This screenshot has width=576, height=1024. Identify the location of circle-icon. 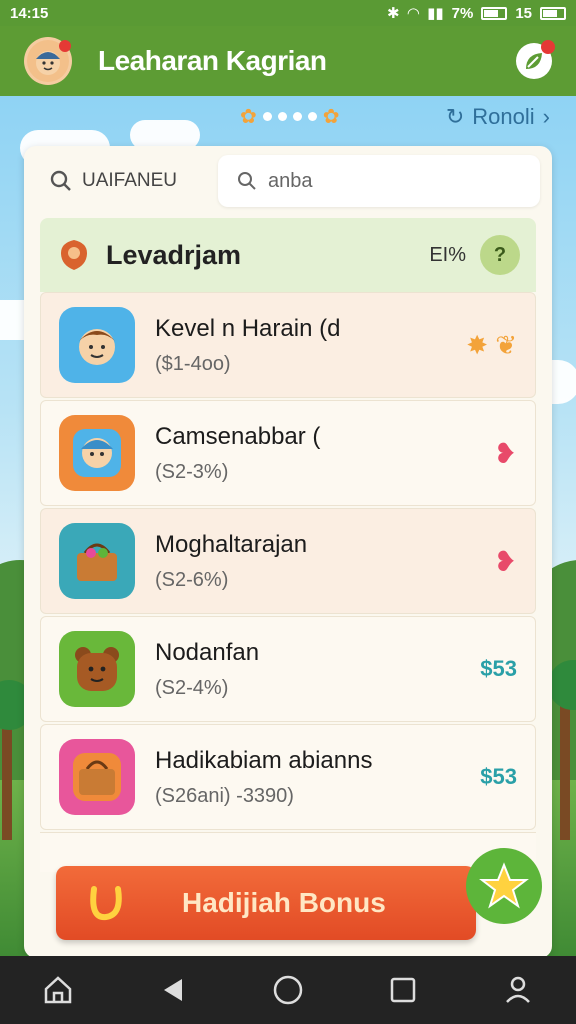
(288, 990).